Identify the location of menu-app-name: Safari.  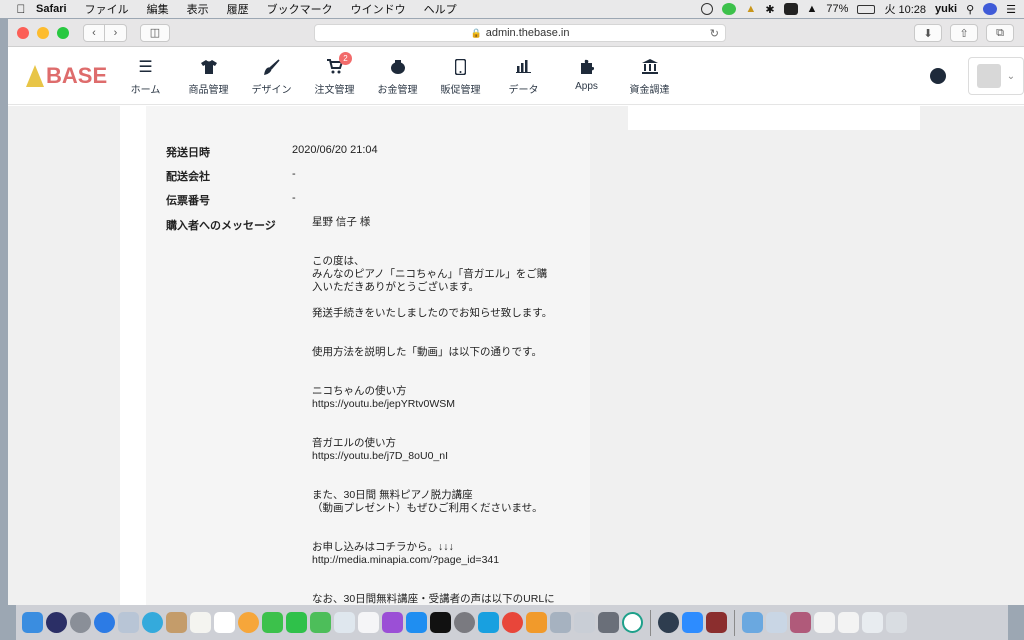
(54, 9).